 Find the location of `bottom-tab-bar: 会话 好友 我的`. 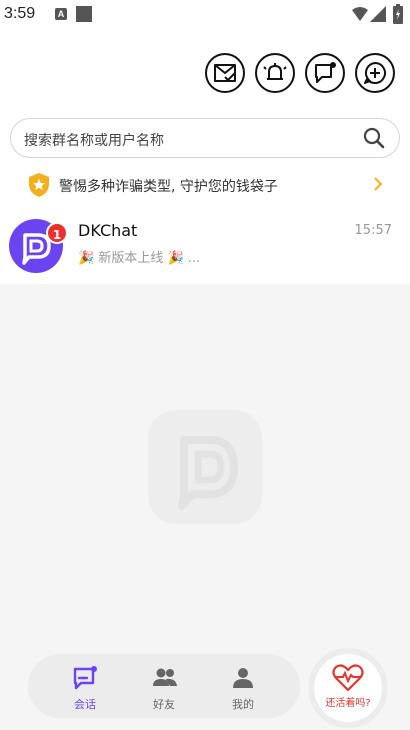

bottom-tab-bar: 会话 好友 我的 is located at coordinates (164, 686).